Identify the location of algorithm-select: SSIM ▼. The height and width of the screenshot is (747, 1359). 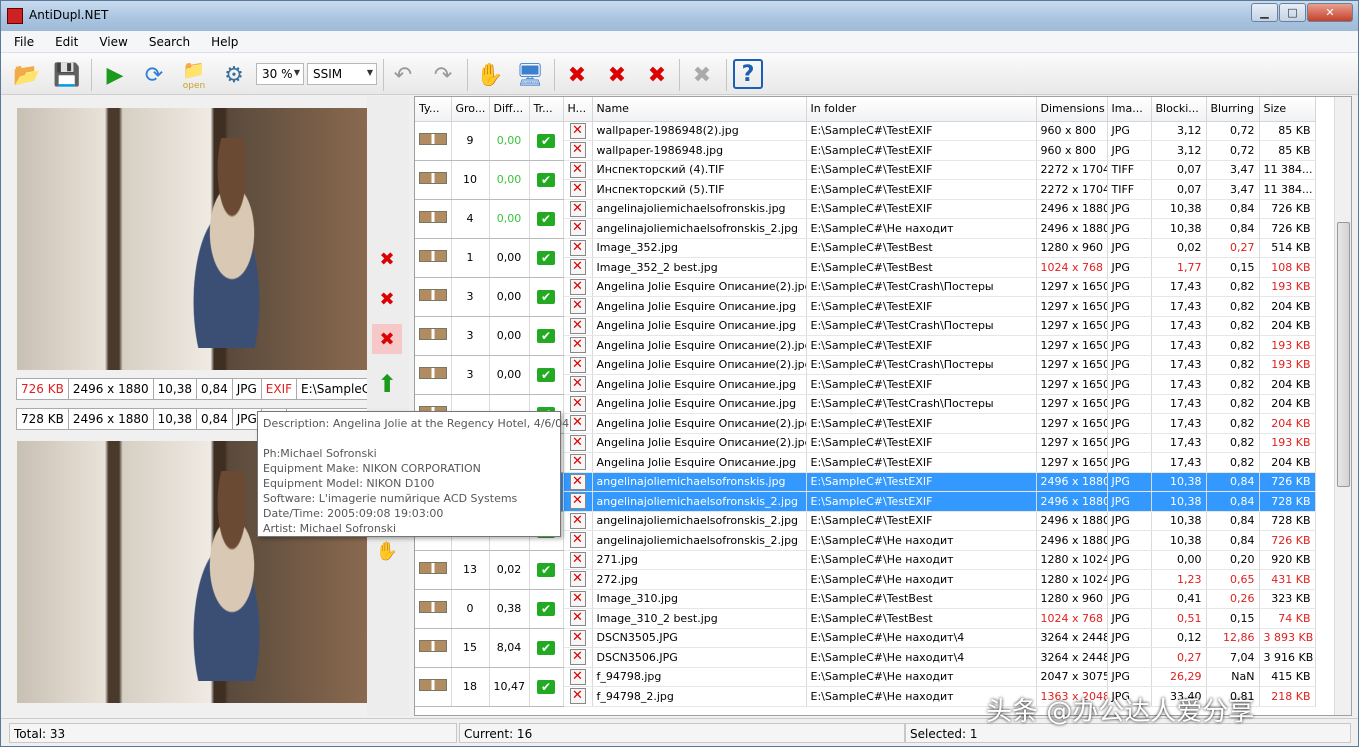
(342, 74).